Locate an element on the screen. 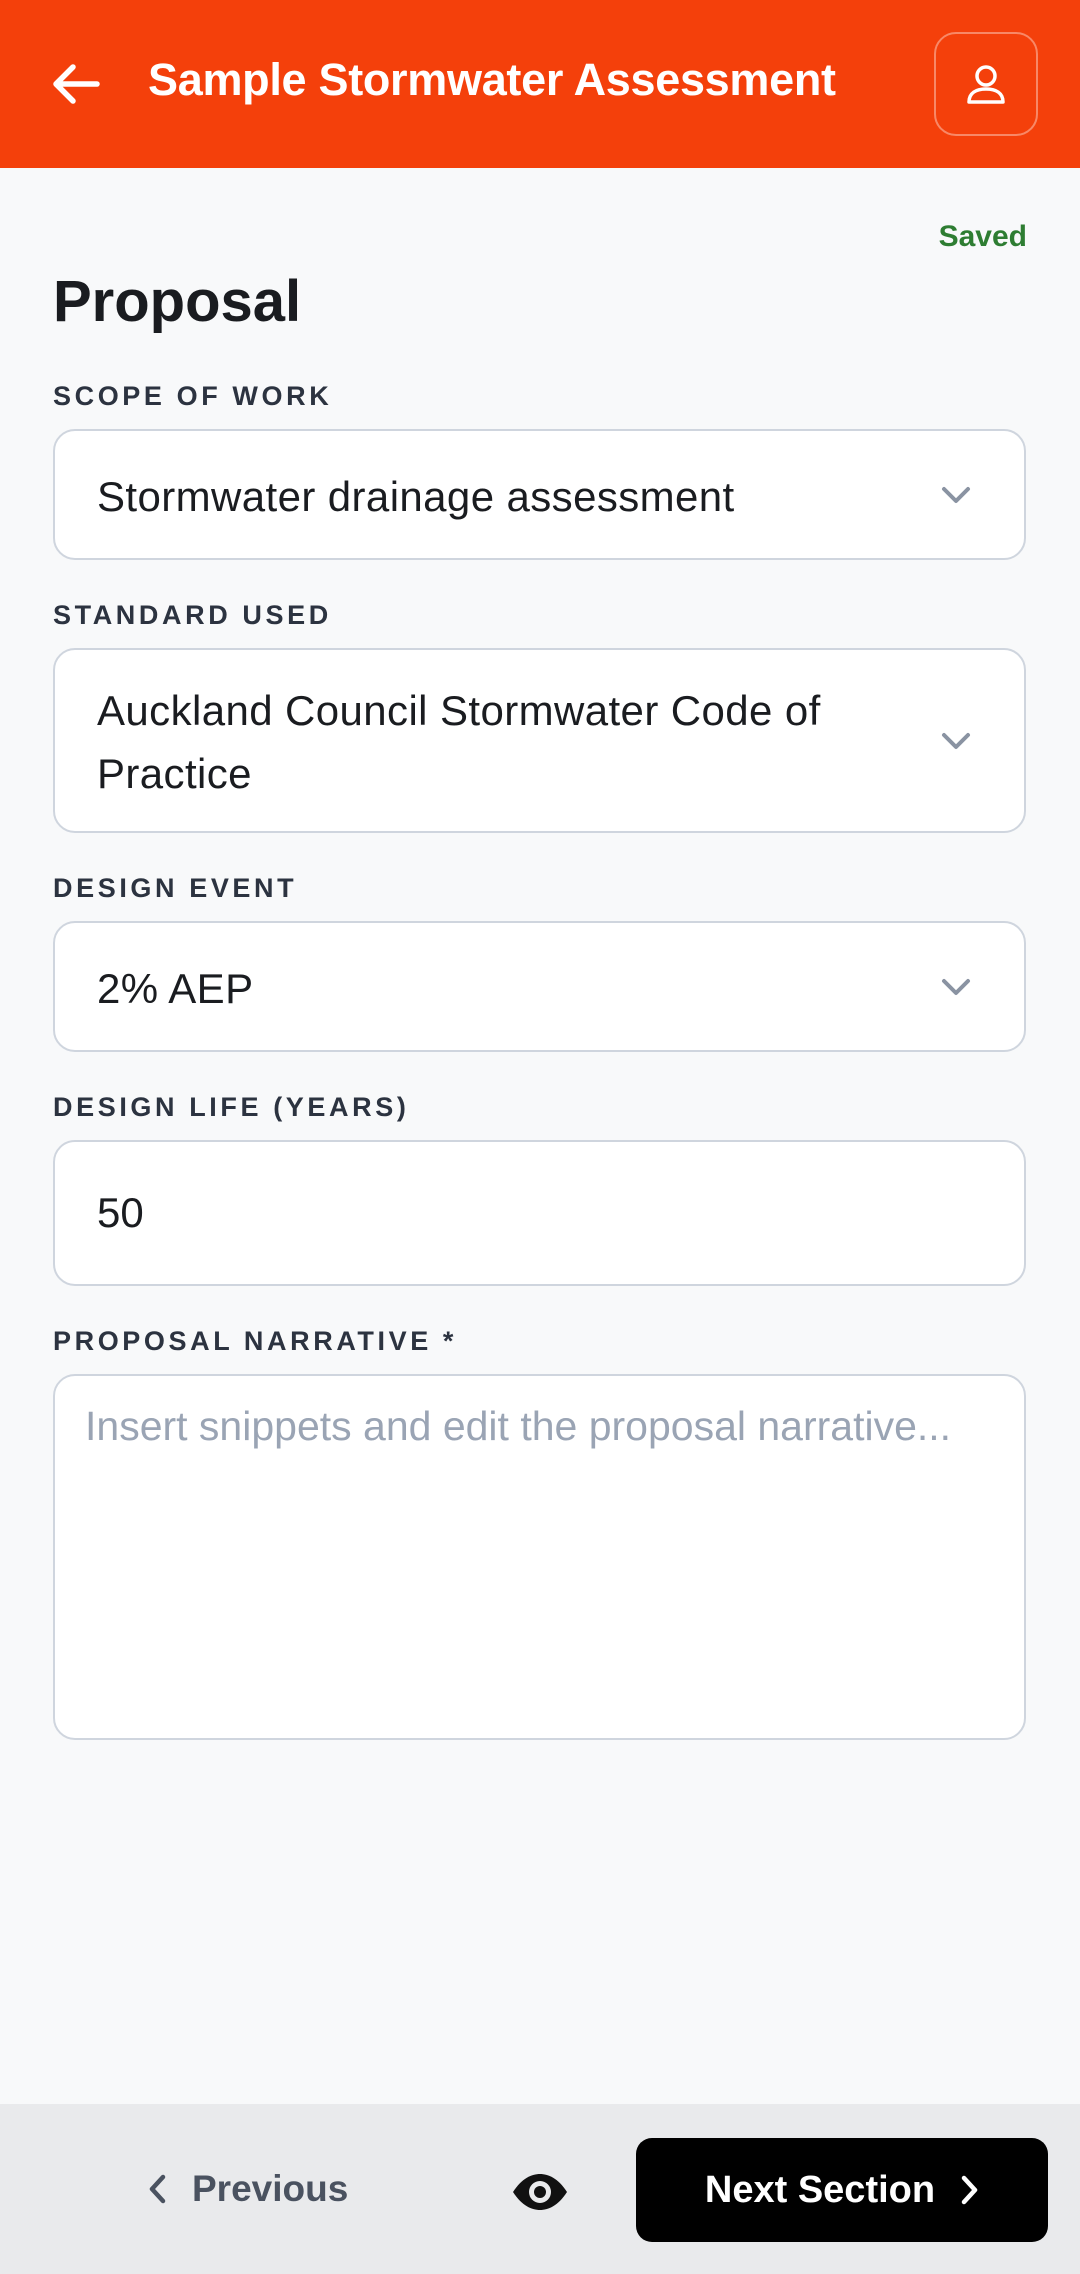  user-icon is located at coordinates (986, 84).